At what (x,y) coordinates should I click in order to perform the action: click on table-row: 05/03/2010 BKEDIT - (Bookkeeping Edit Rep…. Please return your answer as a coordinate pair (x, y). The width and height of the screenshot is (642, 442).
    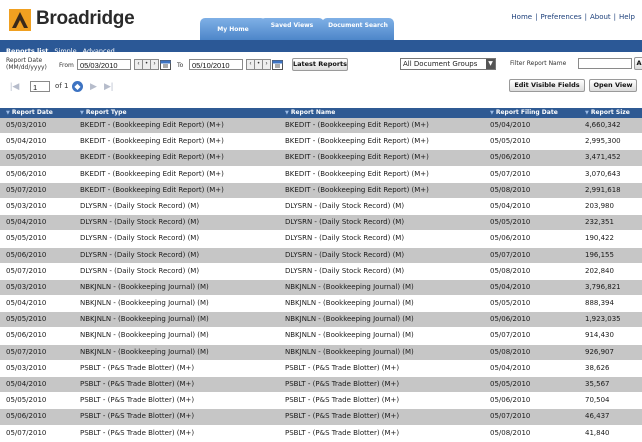
    Looking at the image, I should click on (321, 126).